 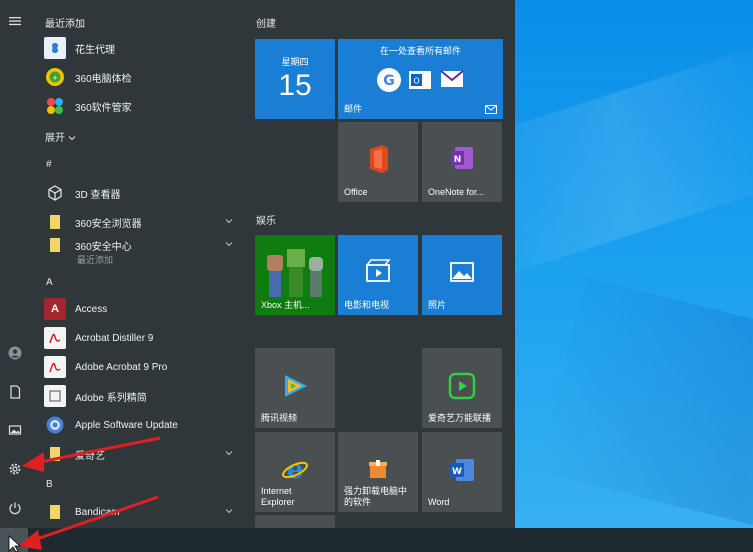 I want to click on 3d-viewer-cube-icon, so click(x=55, y=193).